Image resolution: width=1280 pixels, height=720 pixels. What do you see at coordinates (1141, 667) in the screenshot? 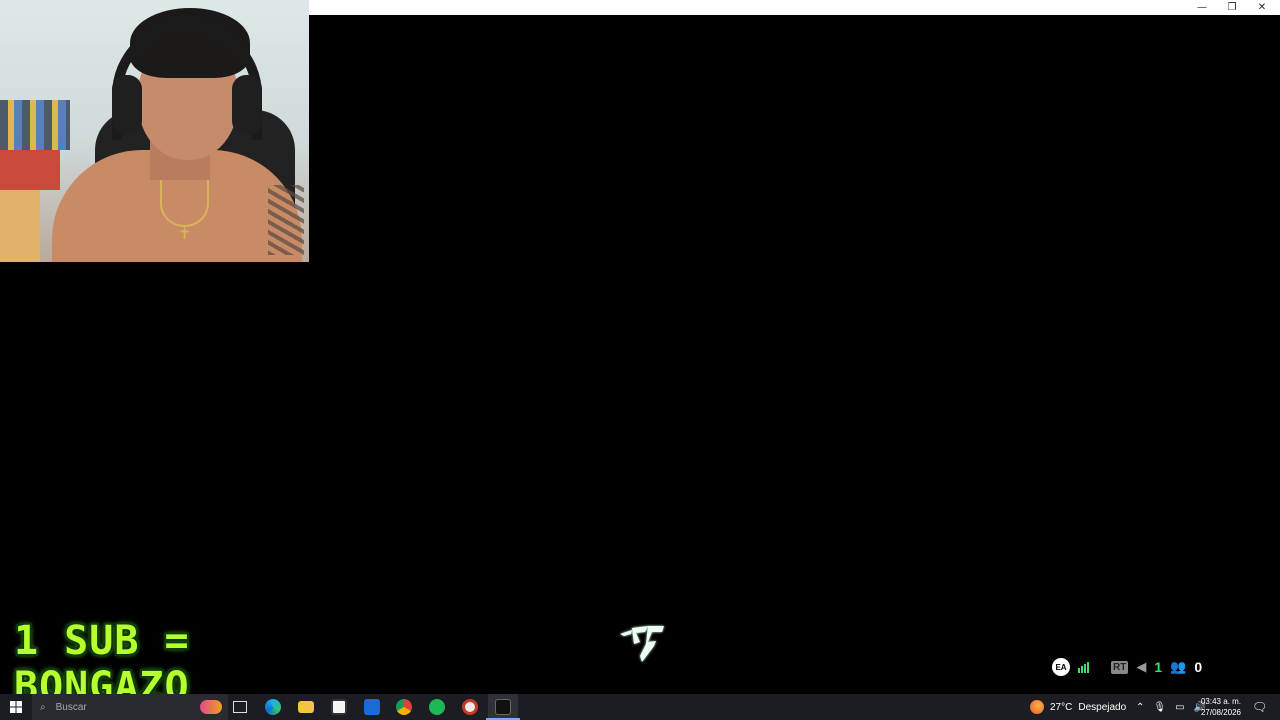
I see `speaker-muted-icon: ◀` at bounding box center [1141, 667].